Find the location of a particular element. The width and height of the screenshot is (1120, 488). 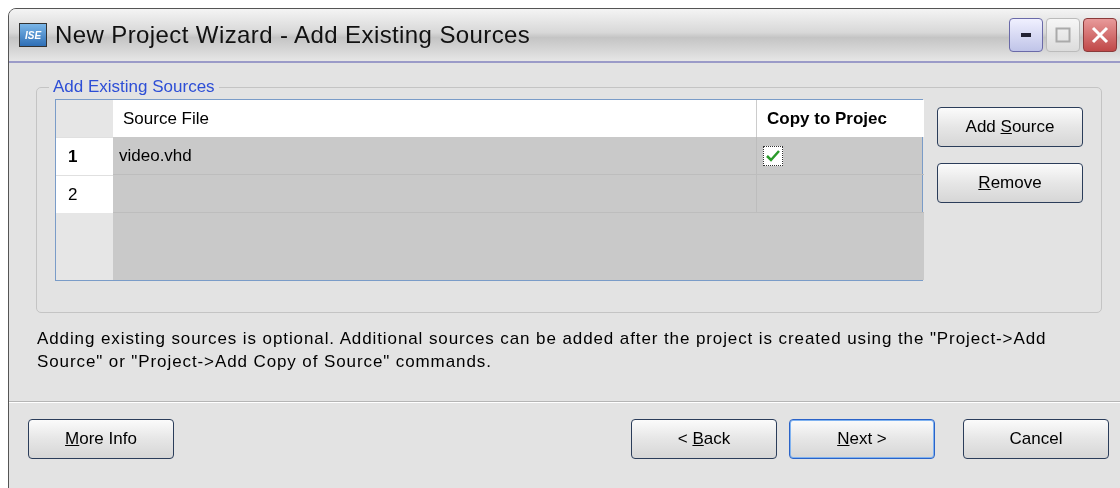

default-button: Next > is located at coordinates (862, 439).